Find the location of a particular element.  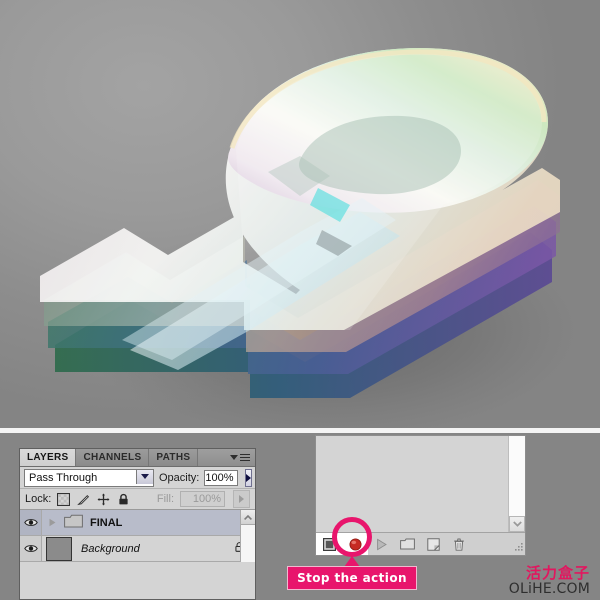

lock-label: Lock: is located at coordinates (38, 499).